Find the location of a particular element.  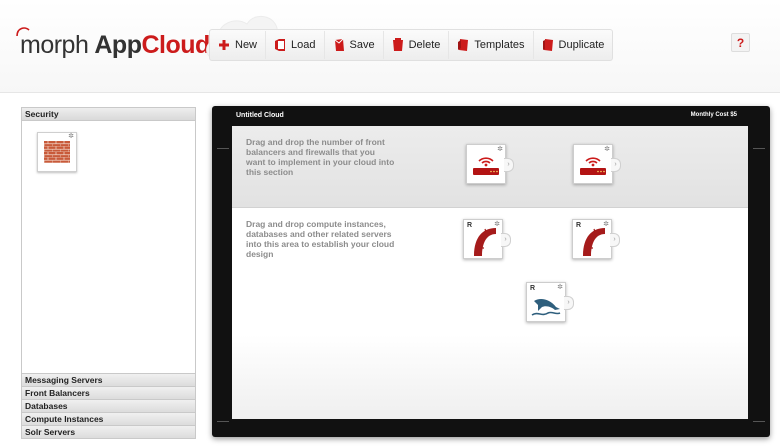

app-logo: morph App Cloud TM is located at coordinates (120, 42).